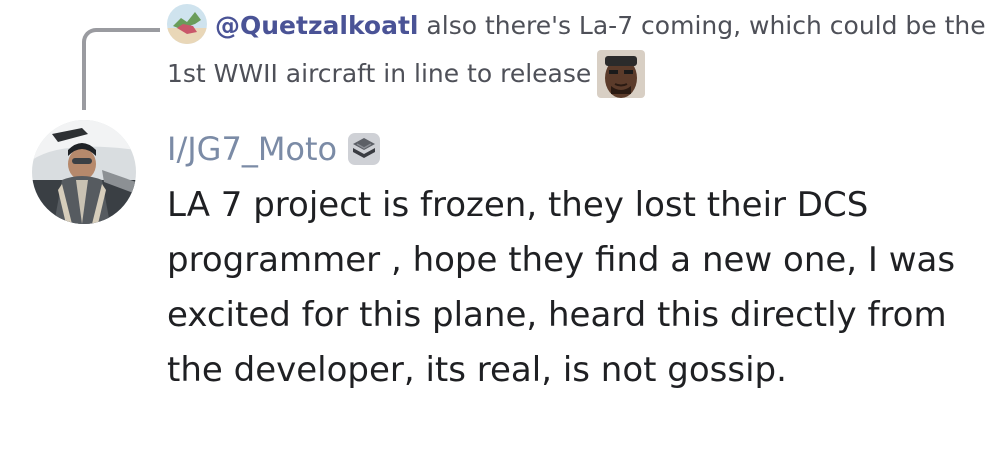  Describe the element at coordinates (84, 172) in the screenshot. I see `author-avatar` at that location.